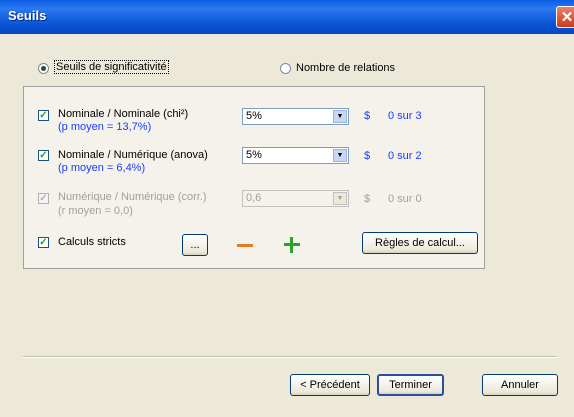 The image size is (574, 417). Describe the element at coordinates (295, 116) in the screenshot. I see `nominal-nominal-threshold-select: 5% ▼` at that location.